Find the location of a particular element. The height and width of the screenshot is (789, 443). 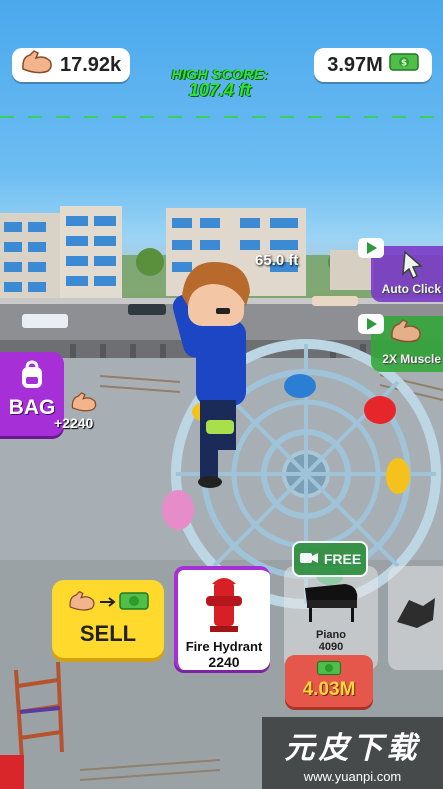

upgrade-price-value: 4.03M is located at coordinates (329, 689).